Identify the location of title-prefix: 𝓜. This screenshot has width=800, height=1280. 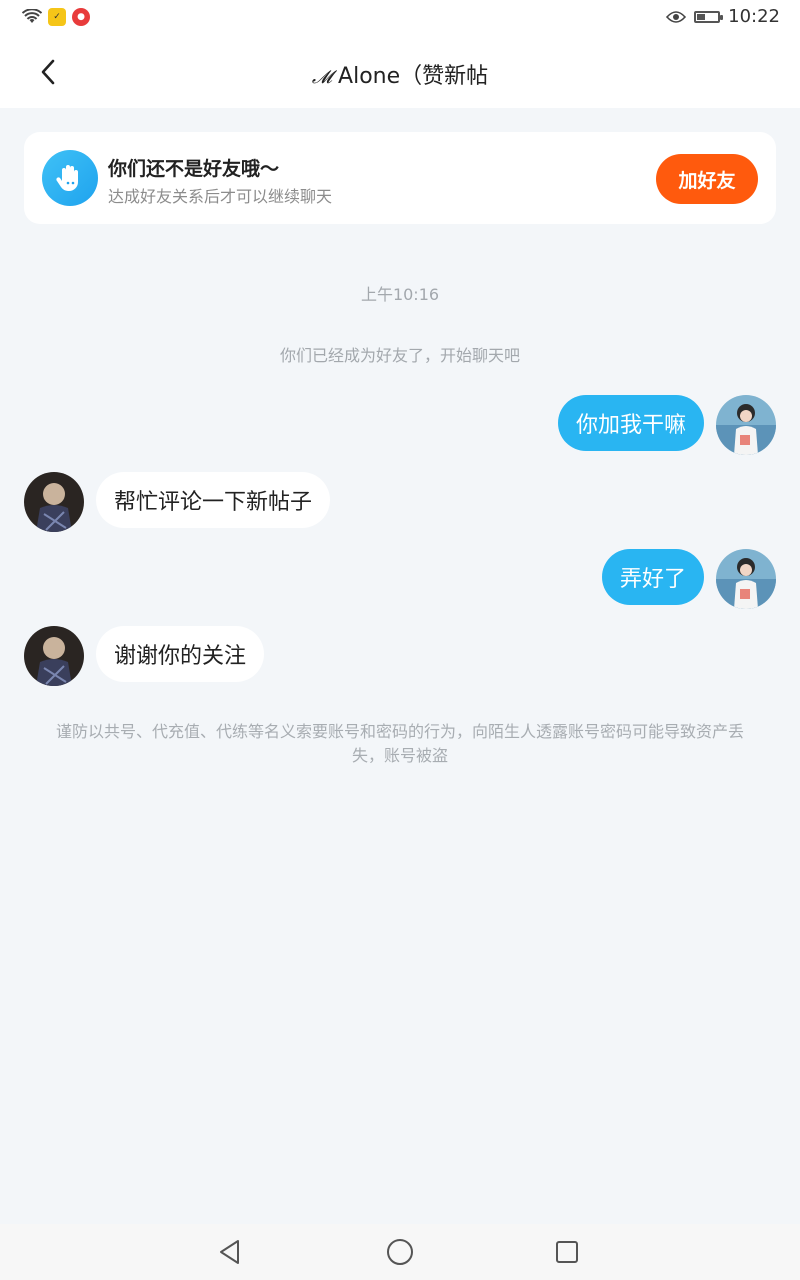
(322, 77).